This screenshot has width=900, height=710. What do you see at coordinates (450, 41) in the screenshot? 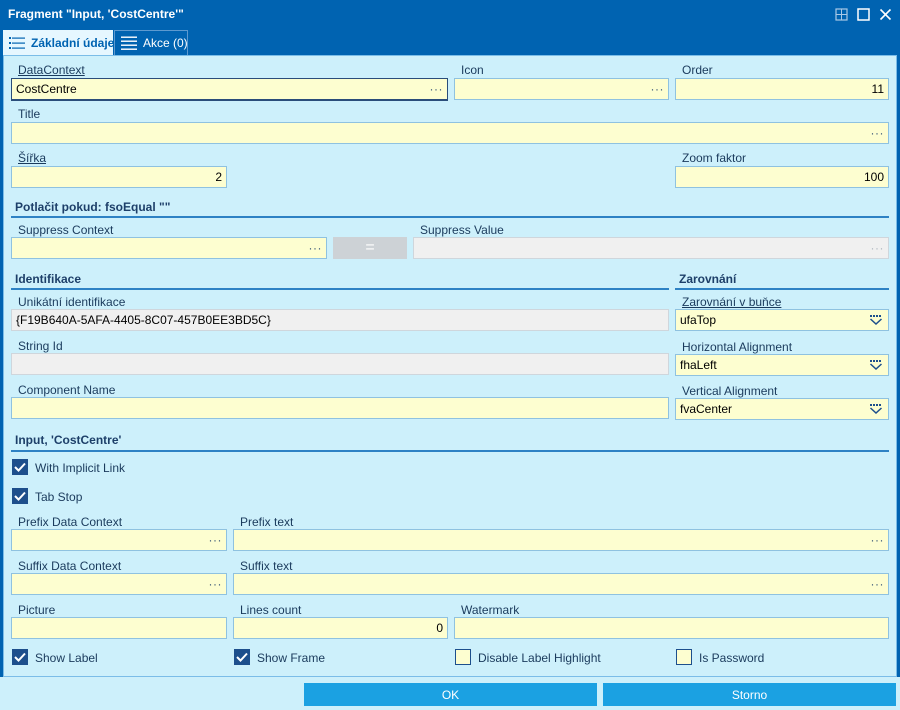
I see `tab-strip: Základní údaje Akce (0)` at bounding box center [450, 41].